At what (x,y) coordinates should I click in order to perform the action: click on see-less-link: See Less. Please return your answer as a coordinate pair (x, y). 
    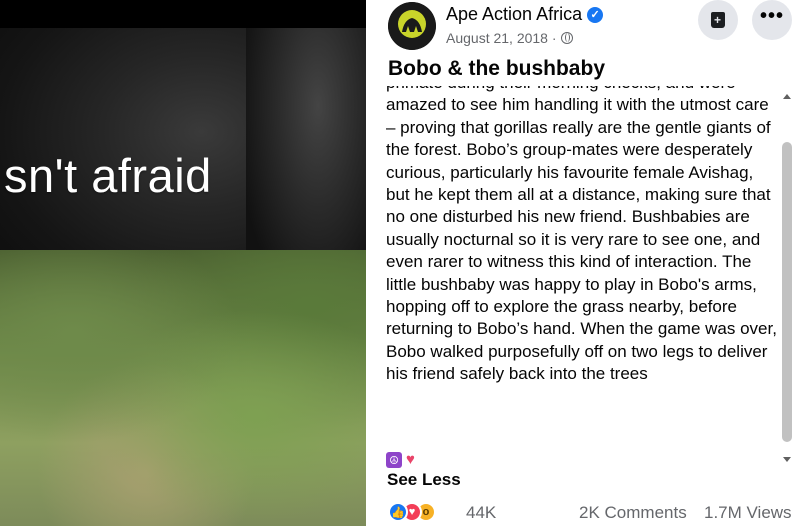
    Looking at the image, I should click on (424, 480).